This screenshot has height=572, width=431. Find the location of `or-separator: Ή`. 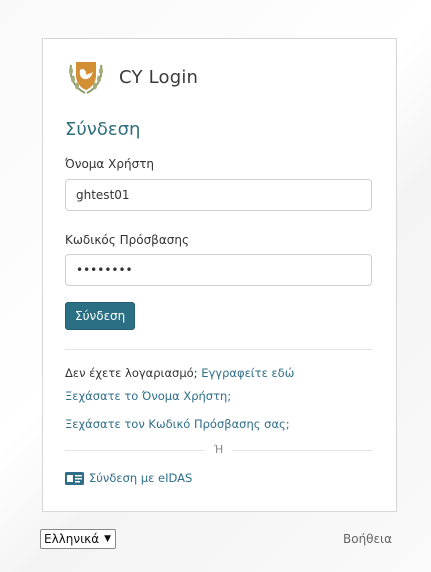

or-separator: Ή is located at coordinates (218, 450).